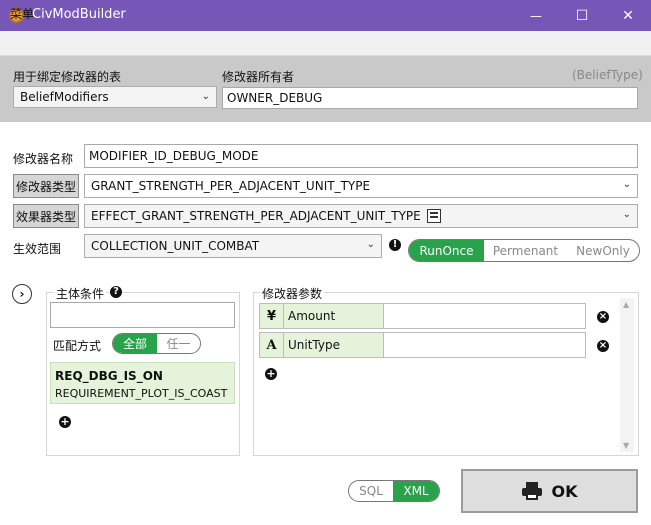  Describe the element at coordinates (80, 293) in the screenshot. I see `subject-title: 主体条件` at that location.